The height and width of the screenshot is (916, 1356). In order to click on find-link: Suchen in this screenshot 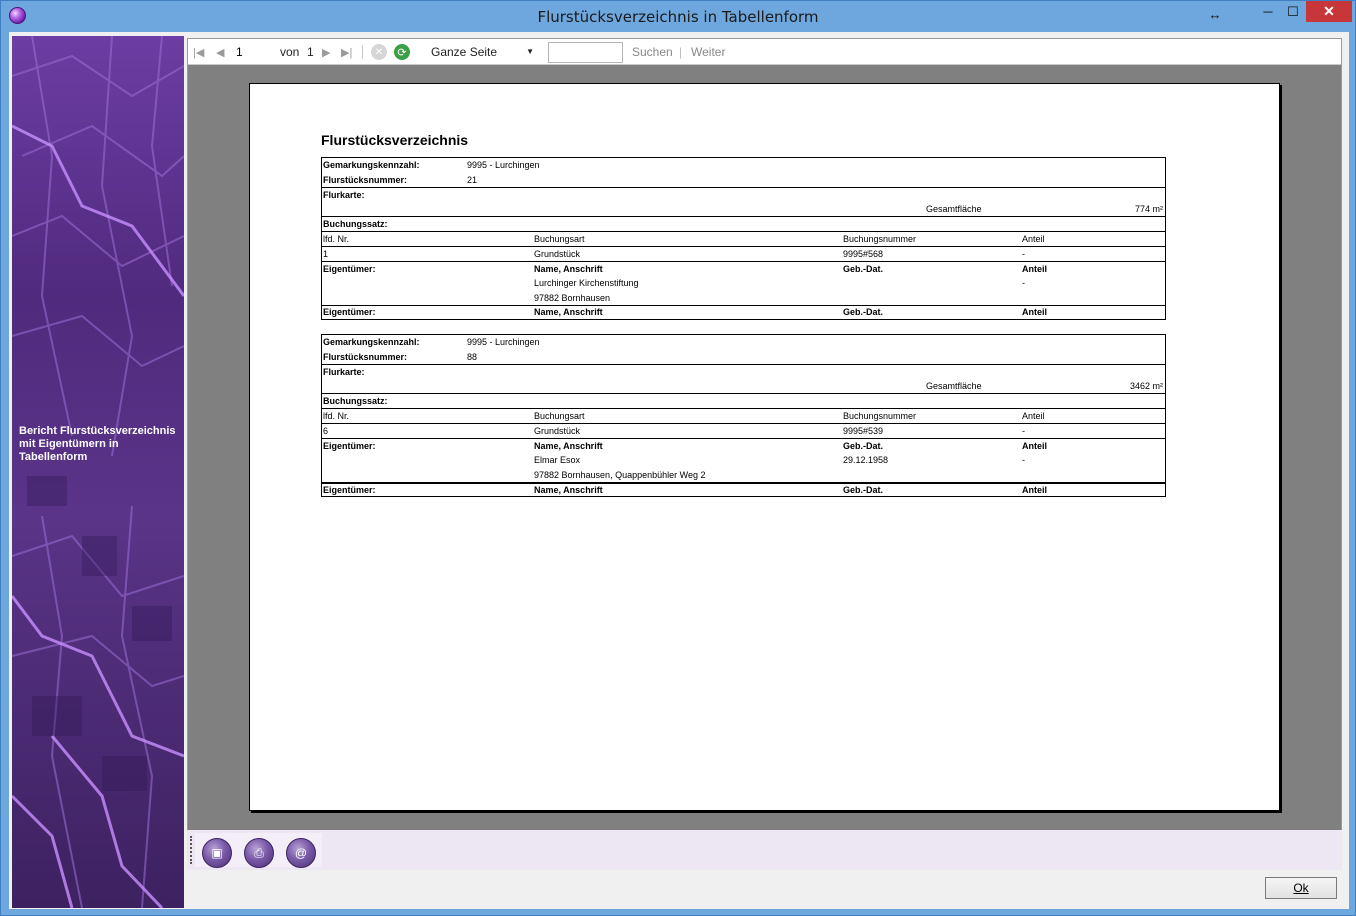, I will do `click(652, 52)`.